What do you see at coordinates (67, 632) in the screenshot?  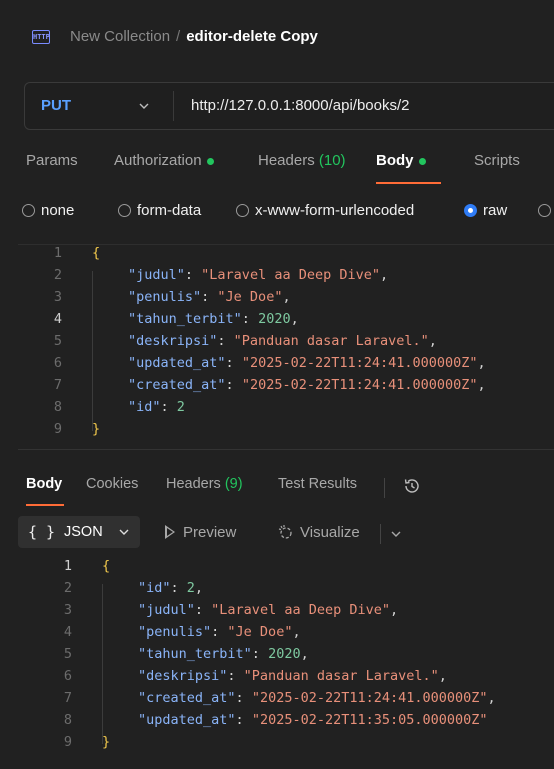 I see `line-number: 4` at bounding box center [67, 632].